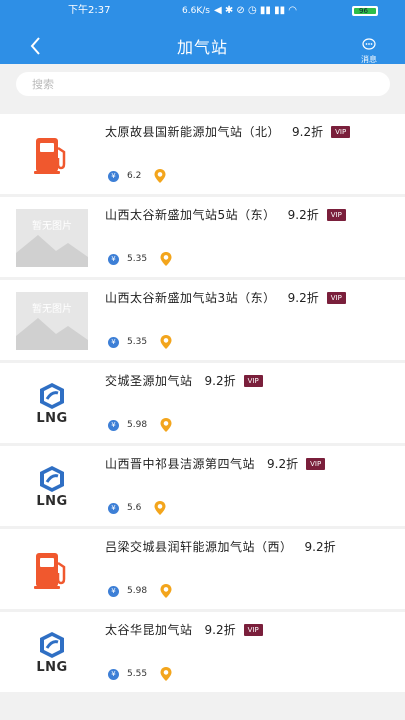 Image resolution: width=405 pixels, height=720 pixels. I want to click on station-price: 5.55, so click(137, 674).